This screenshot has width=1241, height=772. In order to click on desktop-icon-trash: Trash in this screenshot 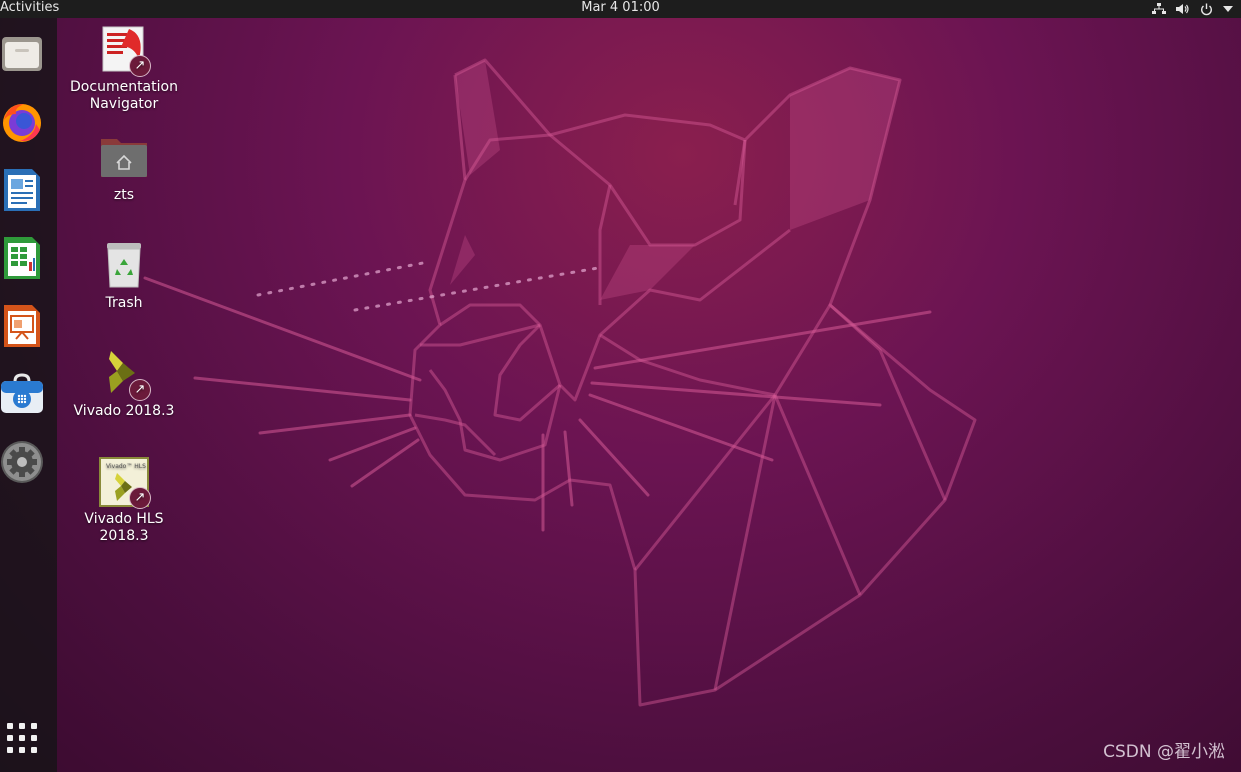, I will do `click(124, 276)`.